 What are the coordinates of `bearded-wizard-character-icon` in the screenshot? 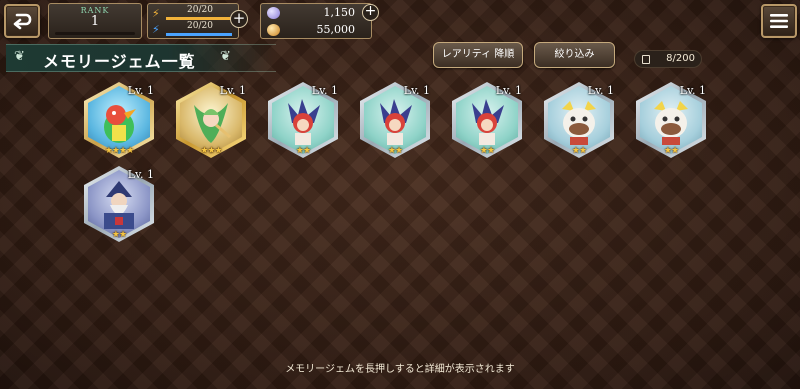 It's located at (119, 205).